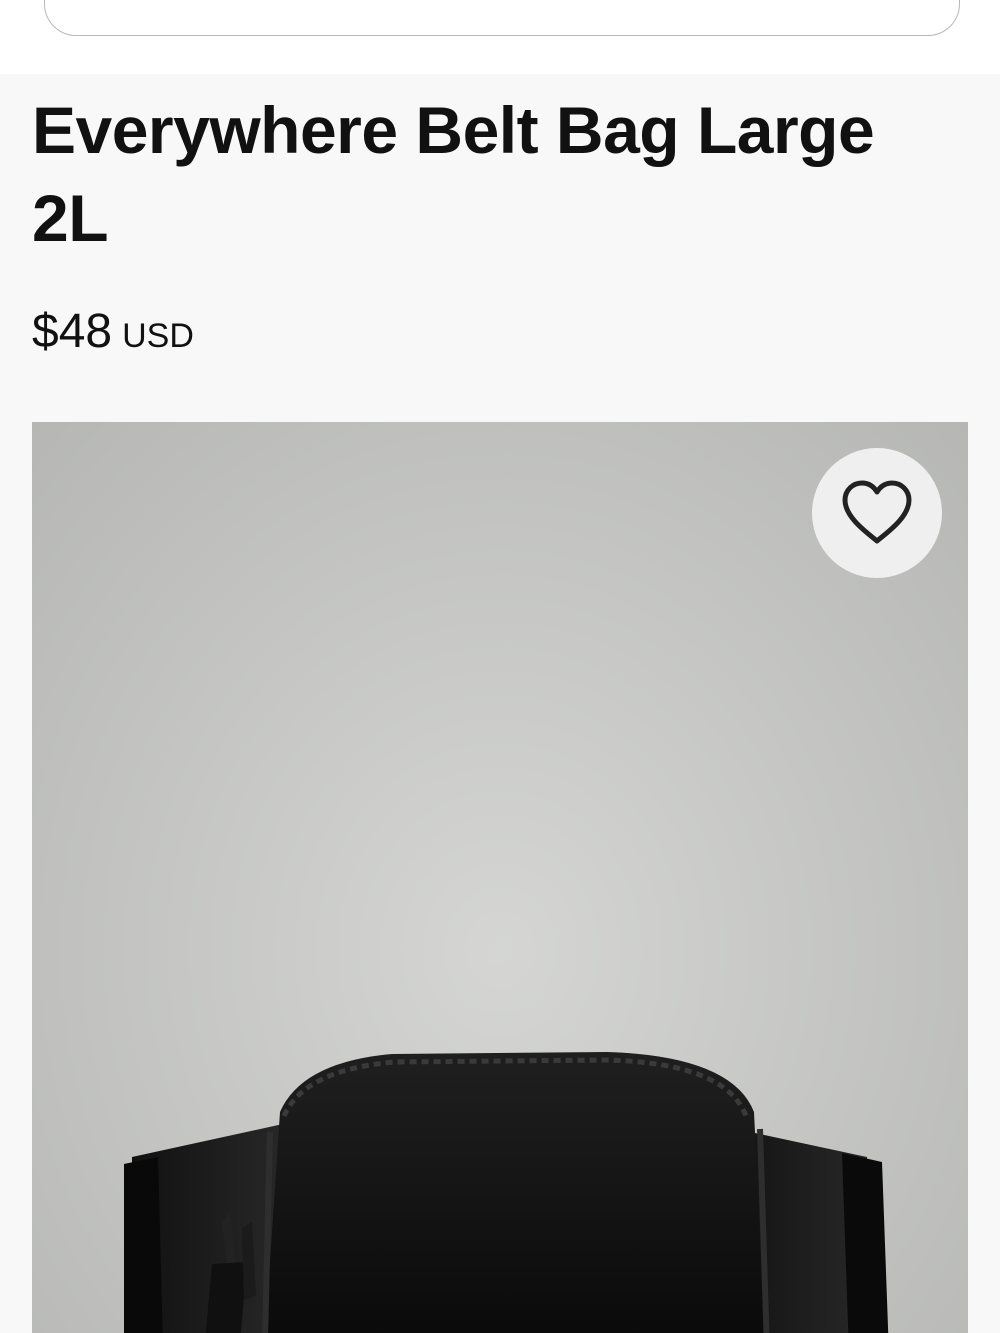 Image resolution: width=1000 pixels, height=1333 pixels. I want to click on heart-outline-icon, so click(877, 512).